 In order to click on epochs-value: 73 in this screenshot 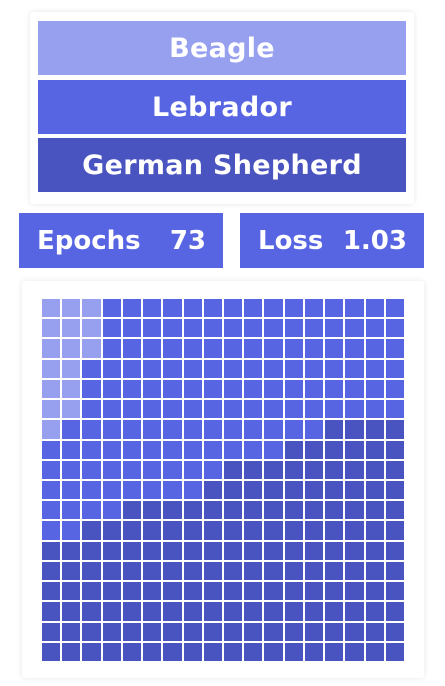, I will do `click(187, 240)`.